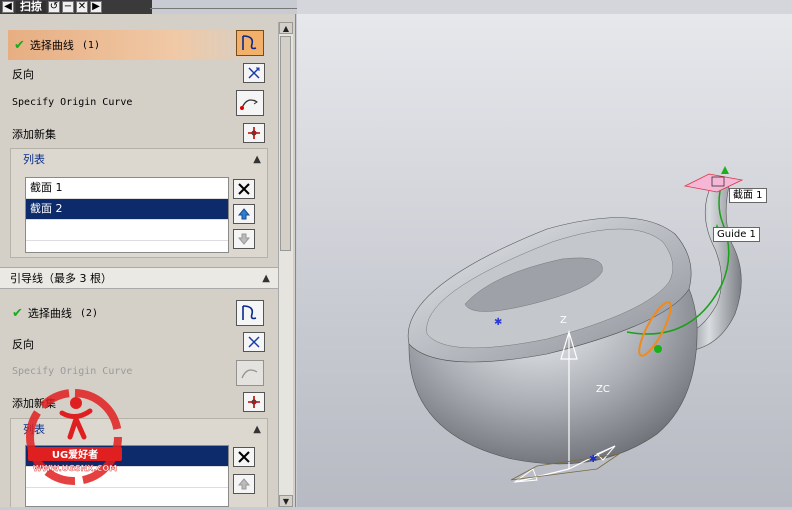 The image size is (792, 510). I want to click on select-curve-row-section: ✔ 选择曲线 (1), so click(137, 45).